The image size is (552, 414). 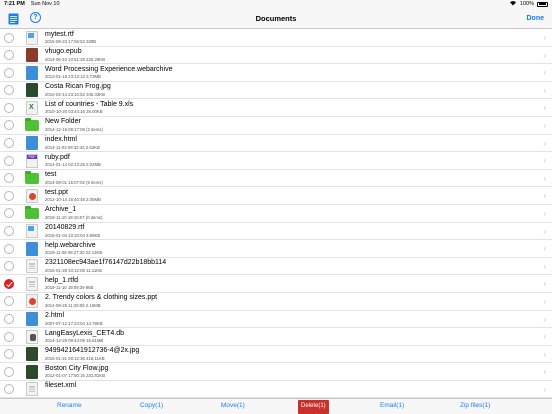 What do you see at coordinates (276, 232) in the screenshot?
I see `list-item: 20140829.rtf 2015-01-04 10:10:04 3.89KB ›` at bounding box center [276, 232].